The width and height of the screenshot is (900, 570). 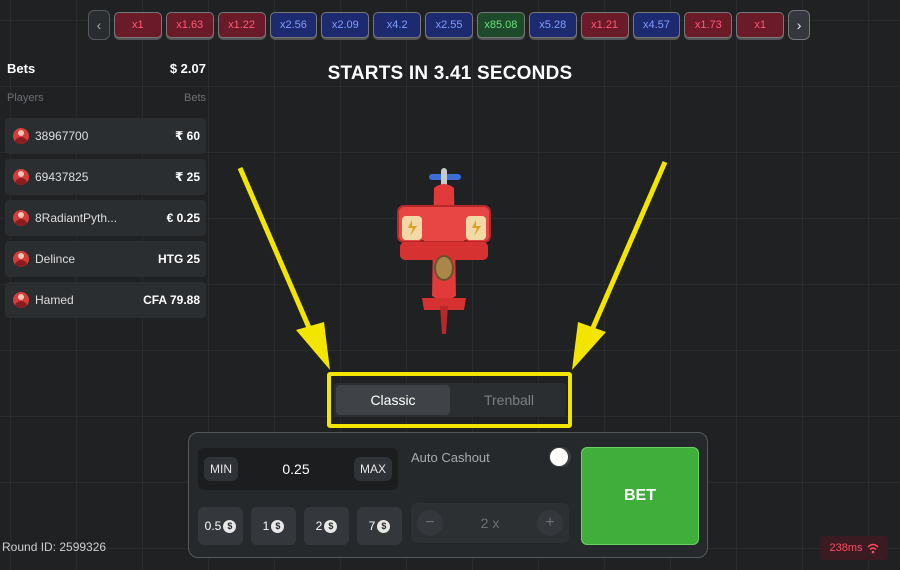 I want to click on ping-value: 238ms, so click(x=846, y=548).